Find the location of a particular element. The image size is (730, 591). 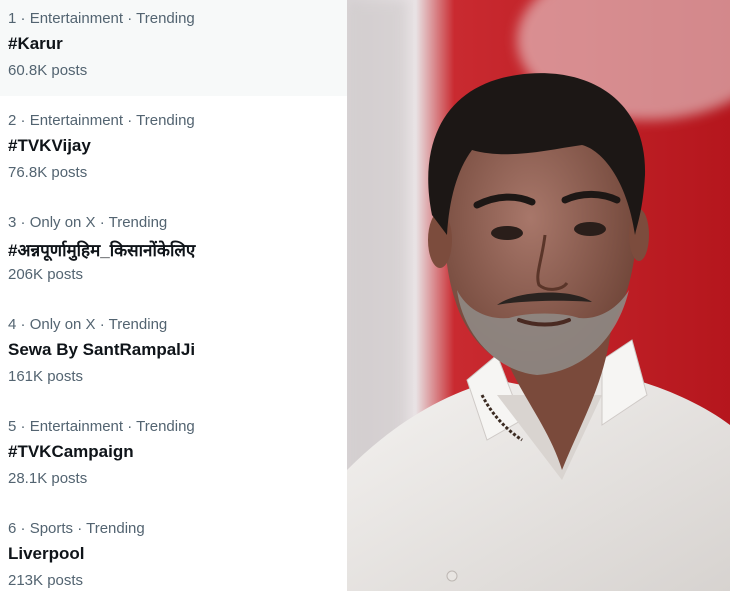

trend-name: #Karur is located at coordinates (35, 44).